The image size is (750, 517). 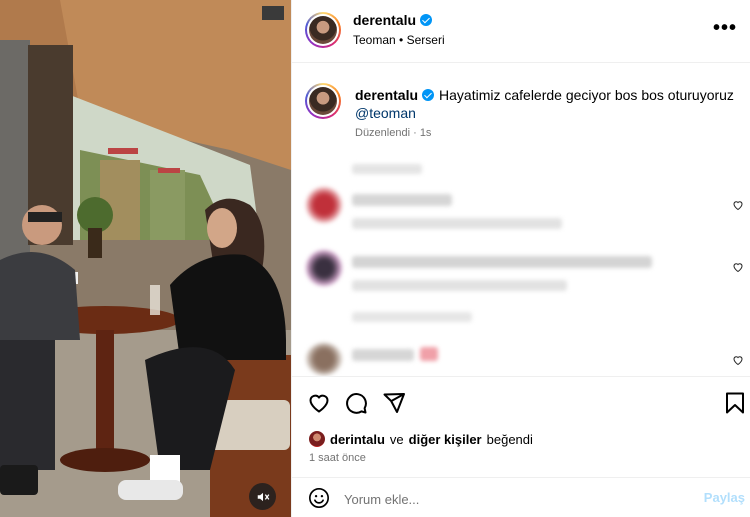 I want to click on comment-input, so click(x=509, y=499).